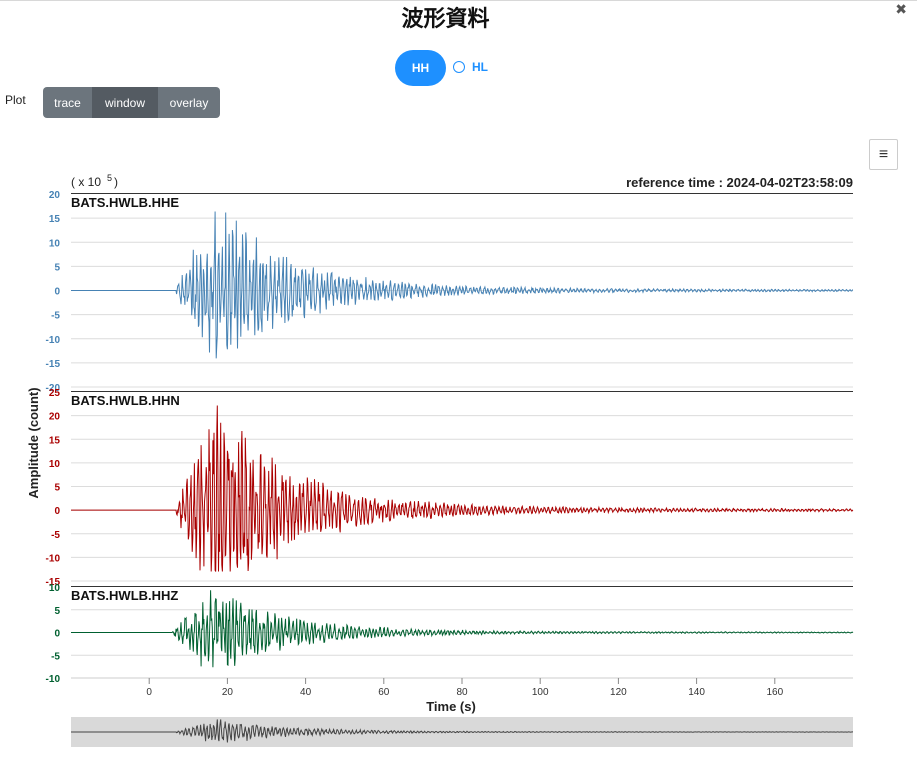  What do you see at coordinates (306, 692) in the screenshot?
I see `x-tick-label: 40` at bounding box center [306, 692].